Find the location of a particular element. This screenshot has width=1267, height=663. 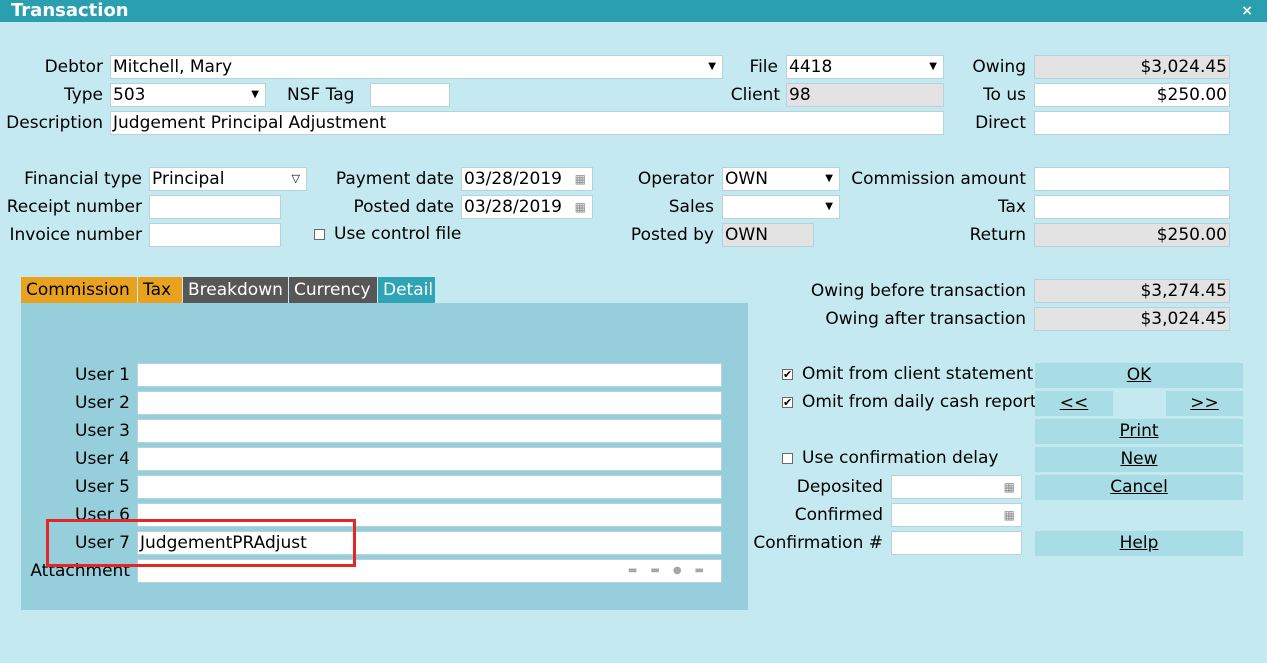

type-label: Type is located at coordinates (83, 95).